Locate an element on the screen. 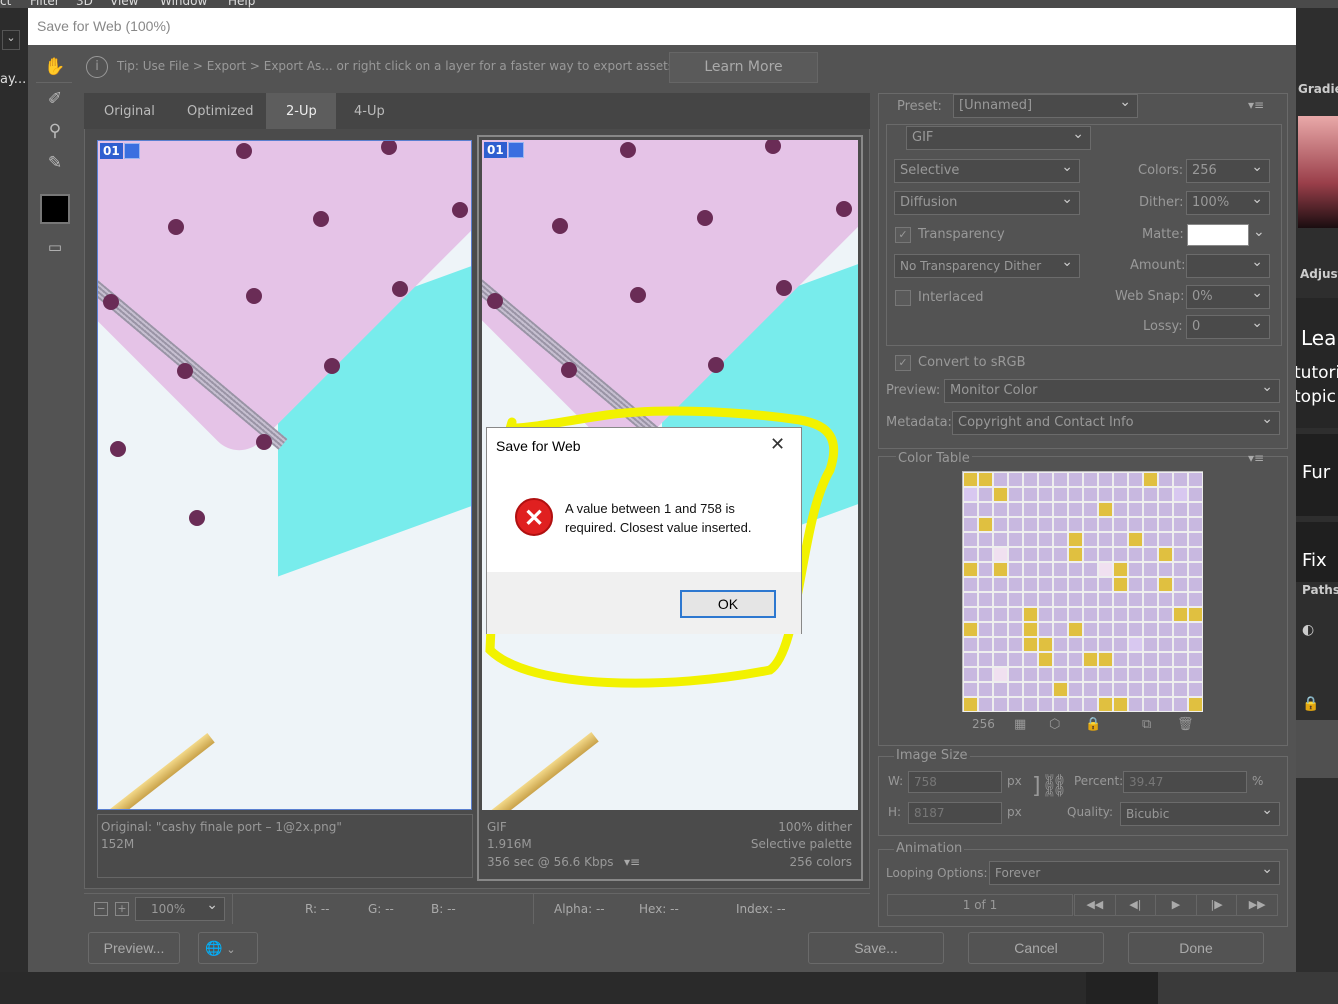 Image resolution: width=1338 pixels, height=1004 pixels. settings-menu-icon: ▾≡ is located at coordinates (1256, 105).